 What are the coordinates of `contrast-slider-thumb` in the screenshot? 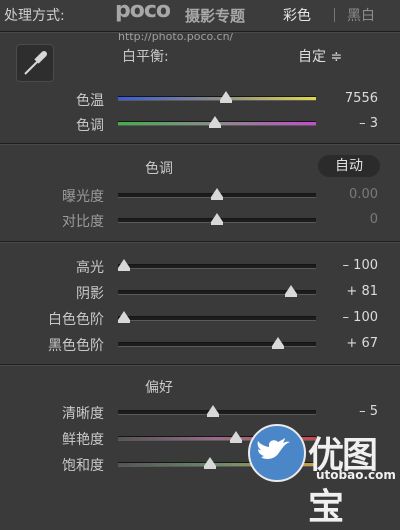 It's located at (217, 219).